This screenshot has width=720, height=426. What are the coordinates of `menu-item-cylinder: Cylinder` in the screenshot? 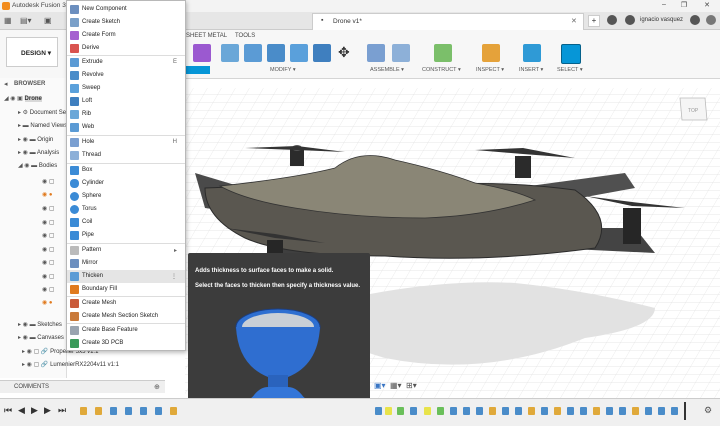 It's located at (126, 183).